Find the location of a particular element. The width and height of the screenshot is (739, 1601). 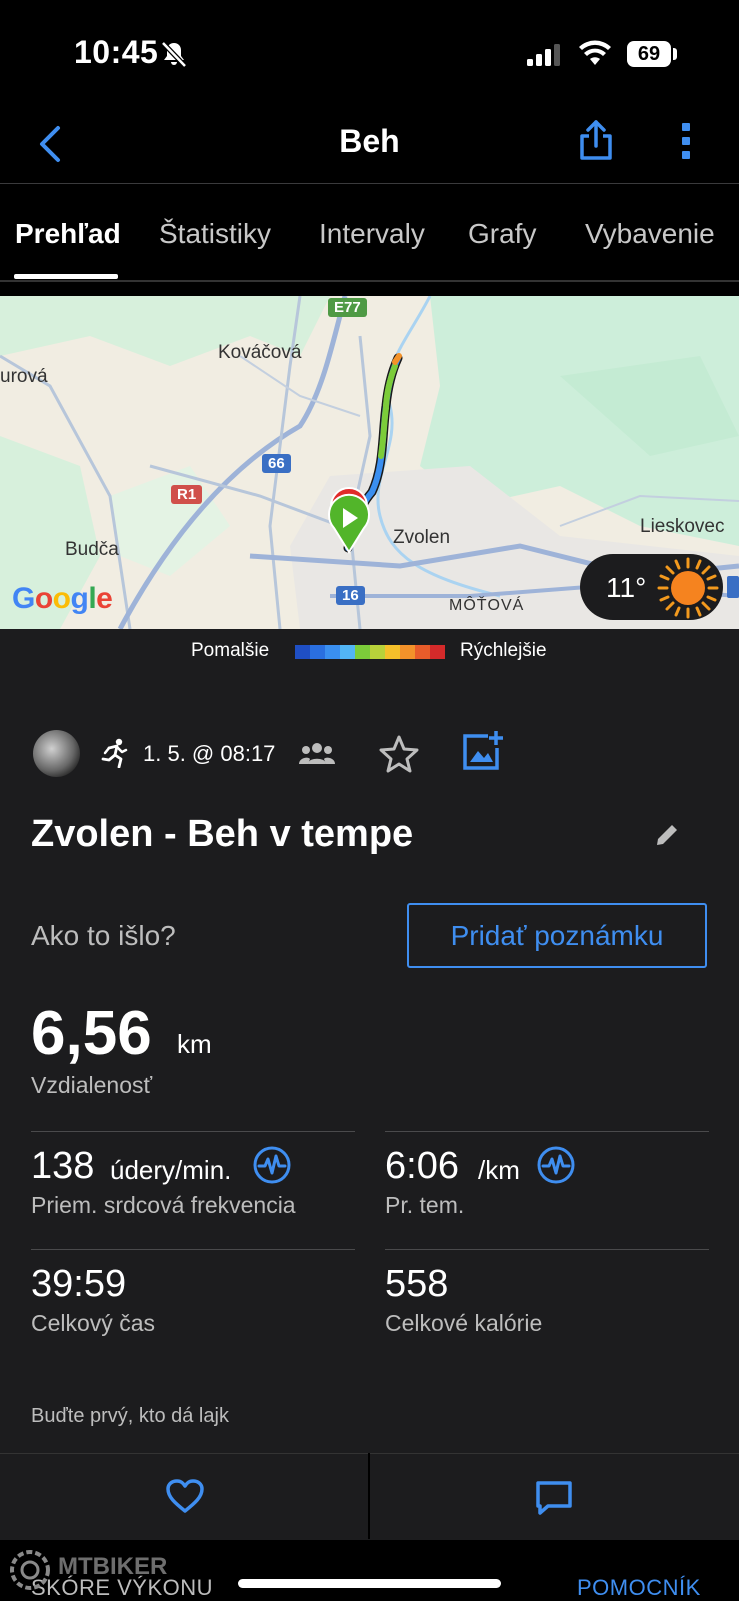

sun-icon is located at coordinates (688, 588).